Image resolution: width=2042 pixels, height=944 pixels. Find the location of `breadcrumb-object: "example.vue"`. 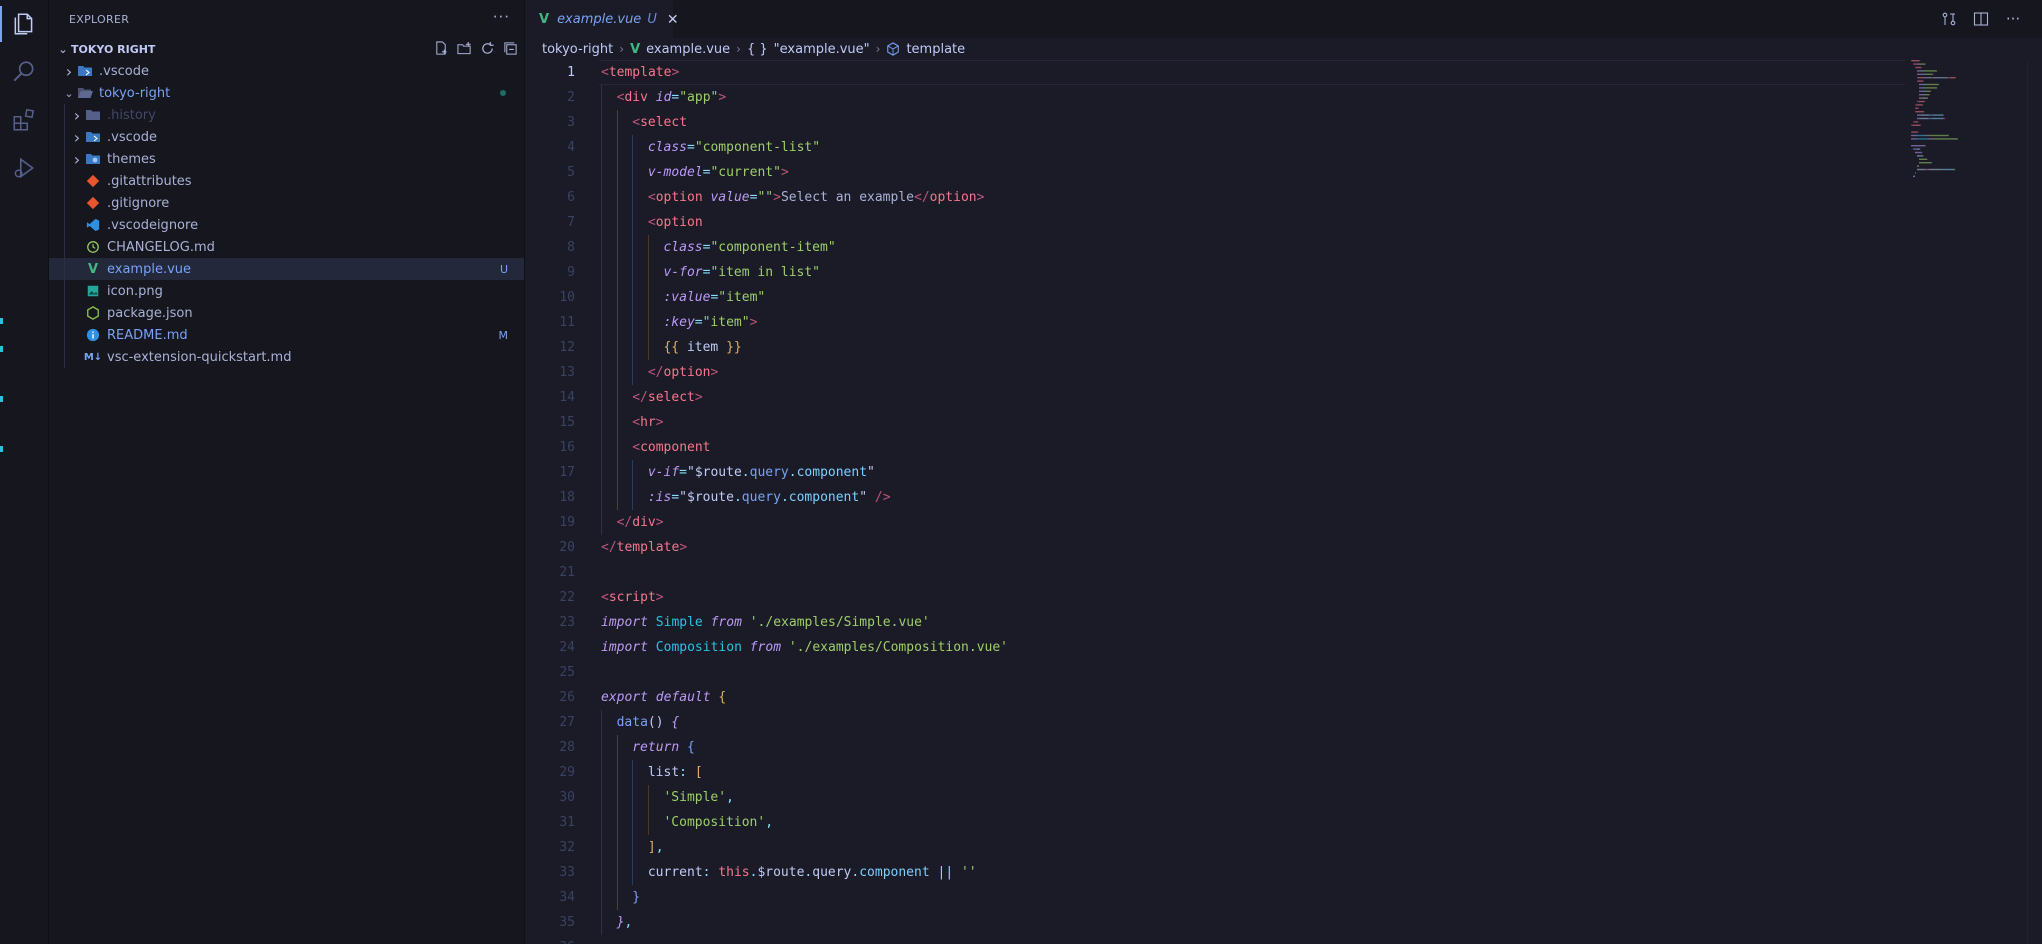

breadcrumb-object: "example.vue" is located at coordinates (822, 49).